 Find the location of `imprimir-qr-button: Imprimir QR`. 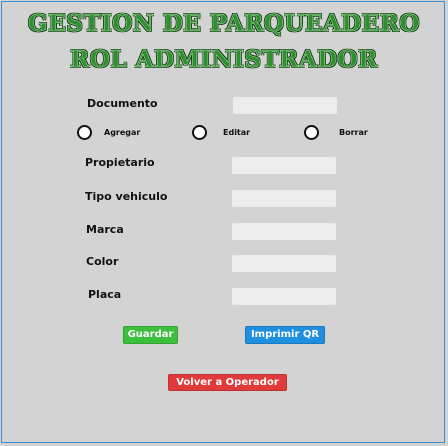

imprimir-qr-button: Imprimir QR is located at coordinates (285, 335).